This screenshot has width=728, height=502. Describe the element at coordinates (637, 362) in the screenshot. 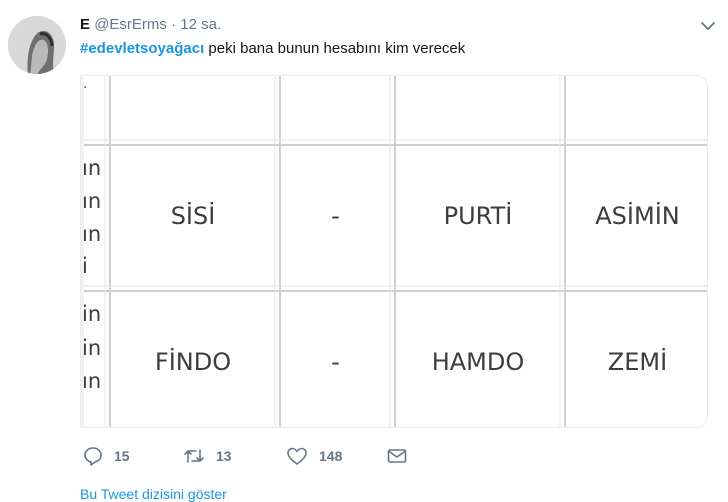

I see `table-cell: ZEMİ` at that location.